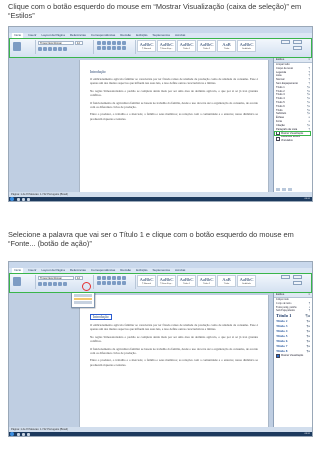  I want to click on checkbox-label: Desabilitar Estilos Vinculados, so click(290, 138).